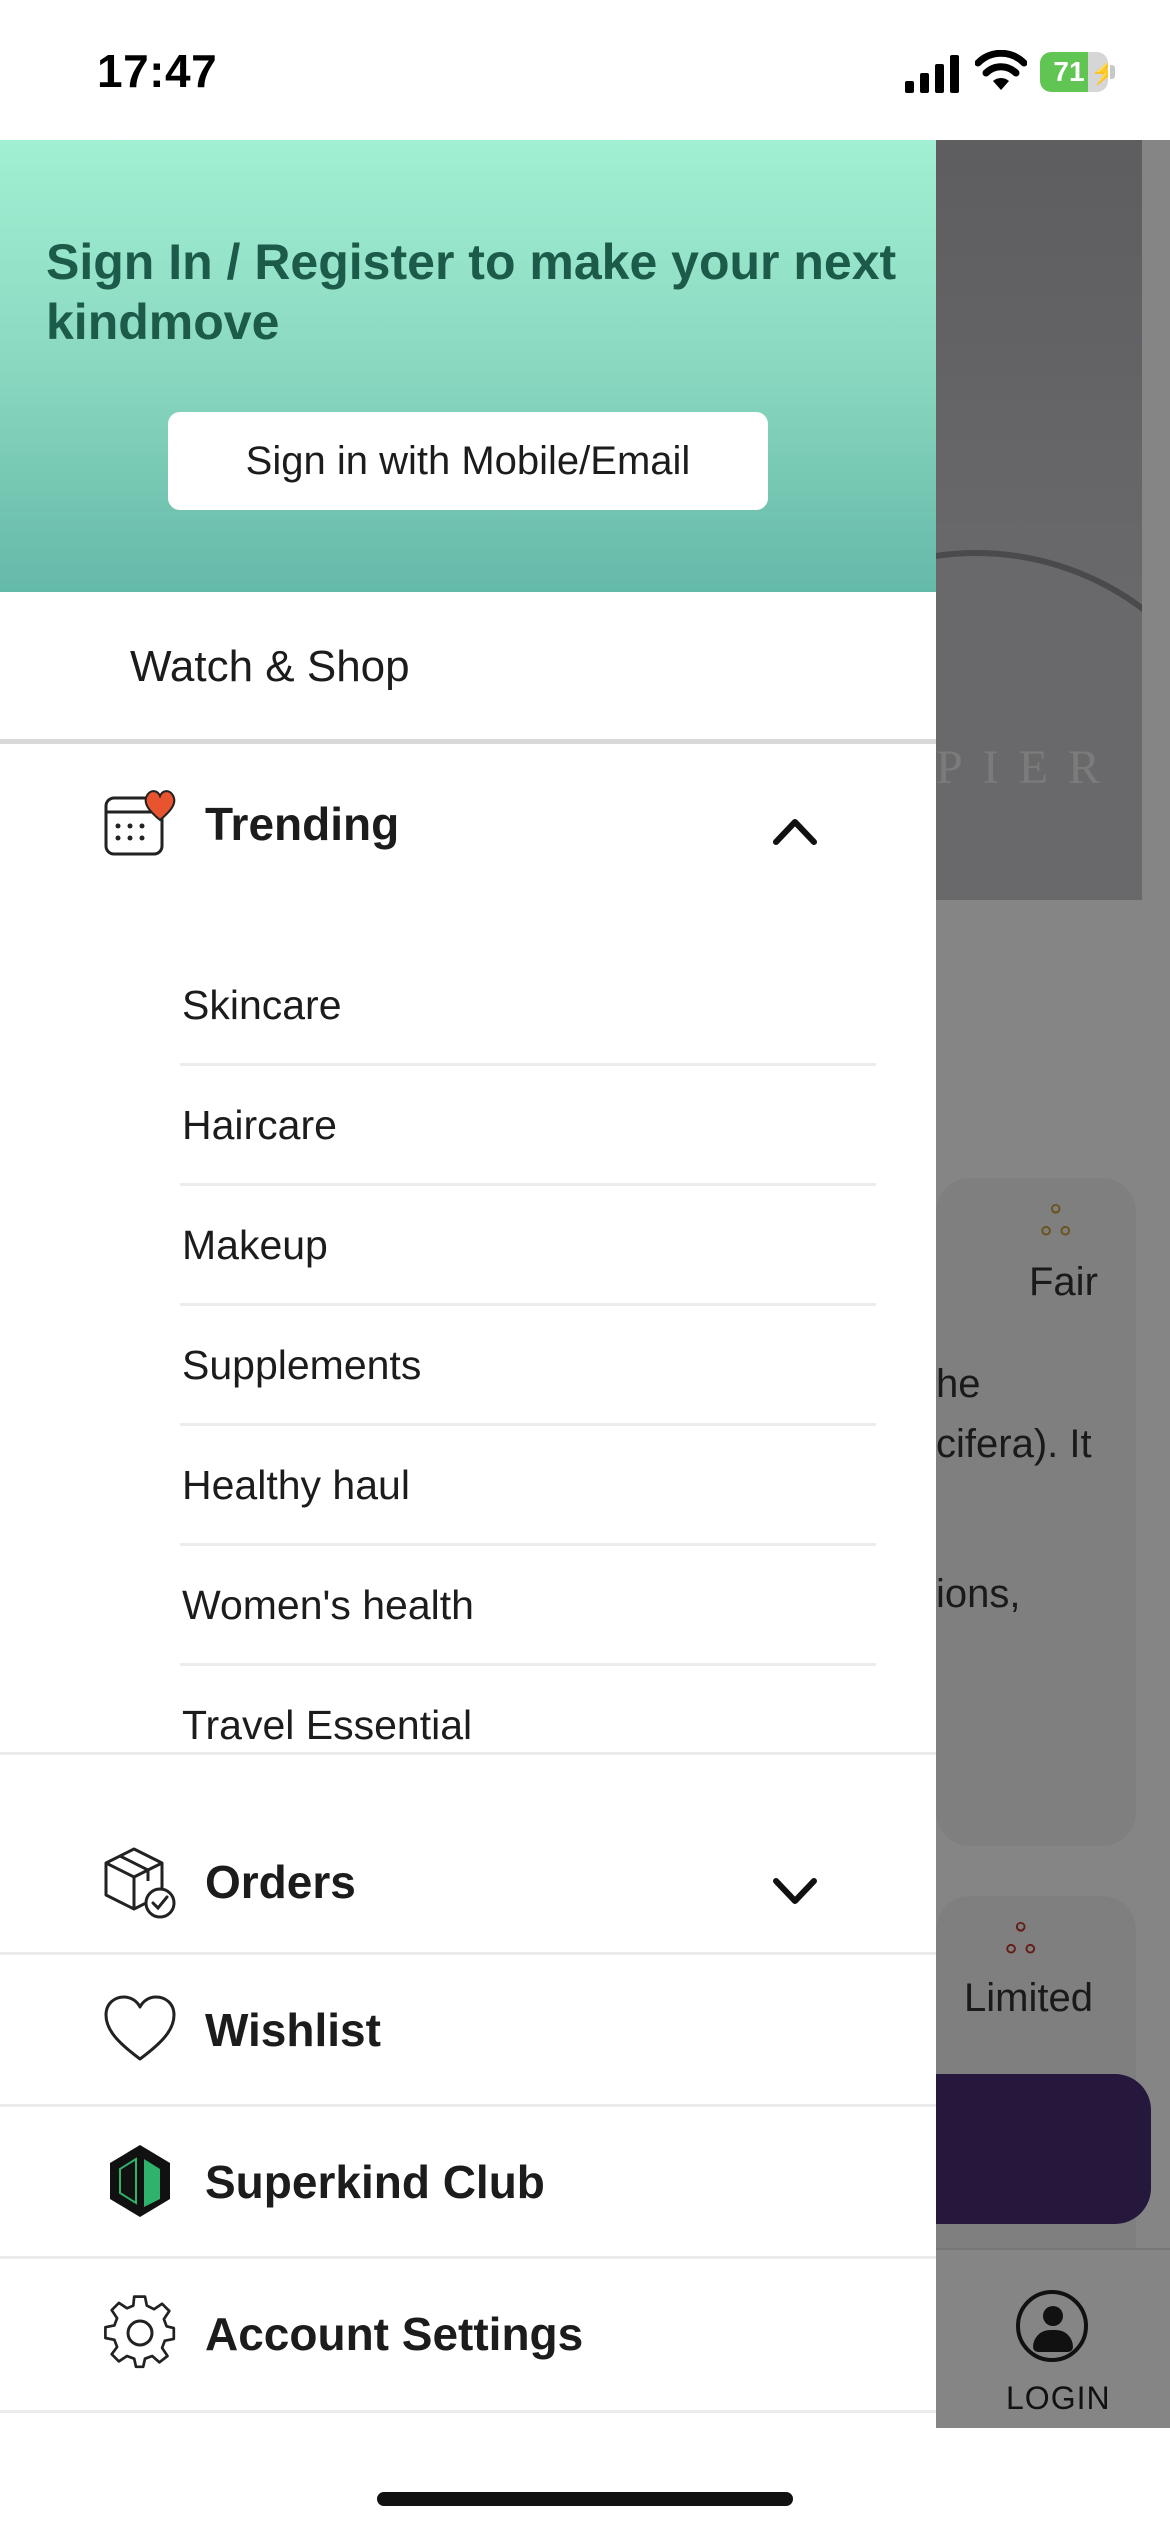 The width and height of the screenshot is (1170, 2532). I want to click on menu-item-label: Watch & Shop, so click(270, 666).